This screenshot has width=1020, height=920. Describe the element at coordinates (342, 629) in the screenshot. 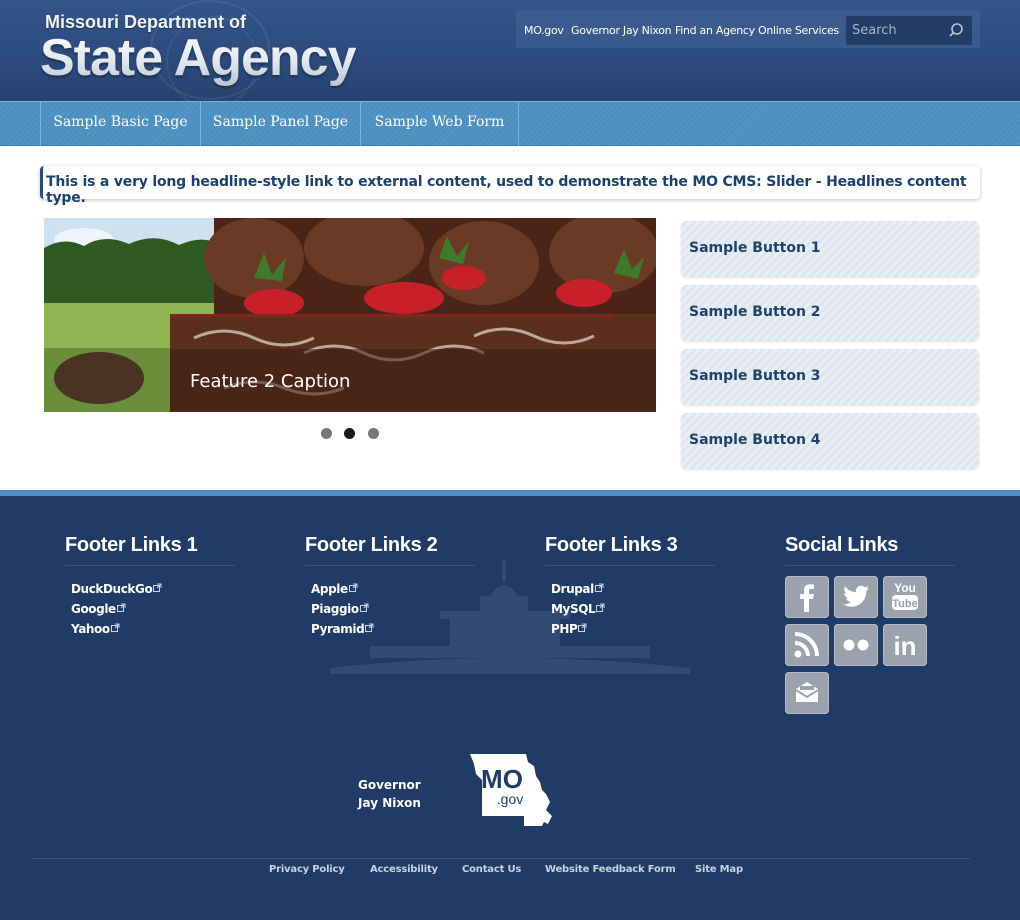

I see `footer-link-pyramid: Pyramid` at that location.